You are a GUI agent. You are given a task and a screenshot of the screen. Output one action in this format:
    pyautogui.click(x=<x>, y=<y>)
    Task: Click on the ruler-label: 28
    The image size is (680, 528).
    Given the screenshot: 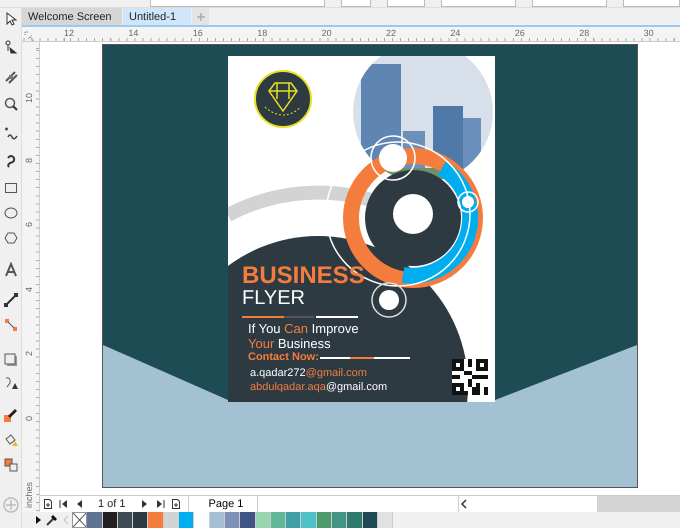 What is the action you would take?
    pyautogui.click(x=584, y=33)
    